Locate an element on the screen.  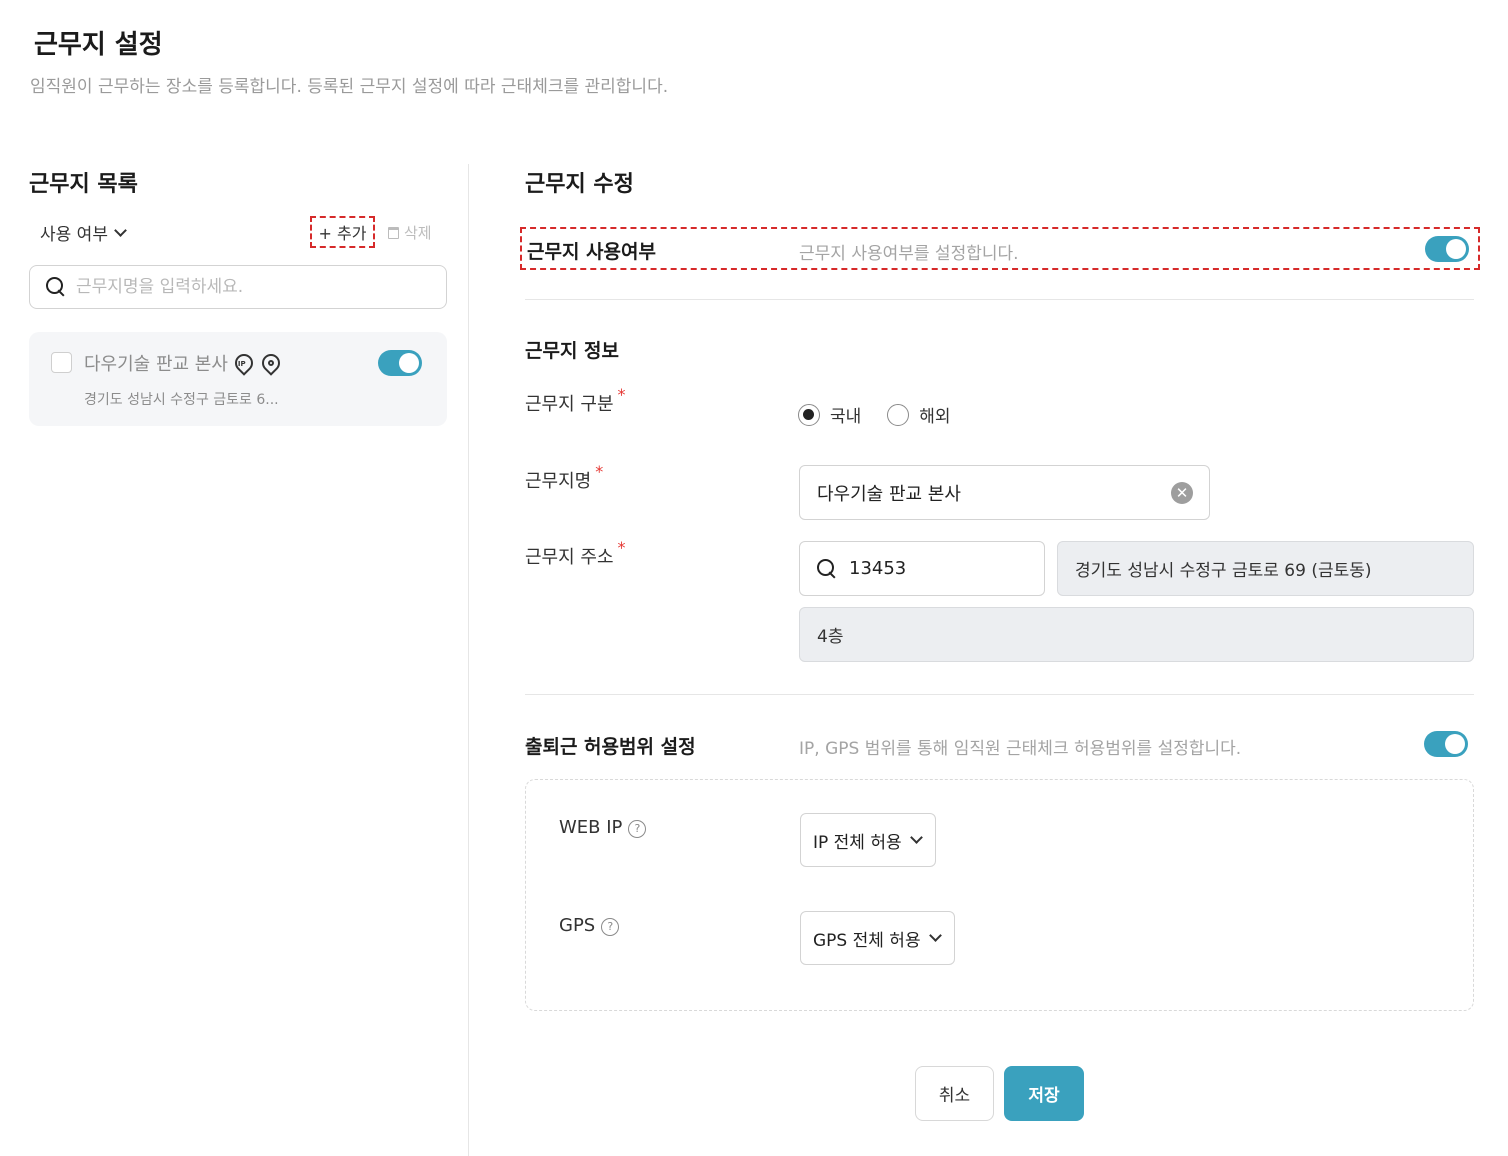
web-ip-select: IP 전체 허용 is located at coordinates (868, 840).